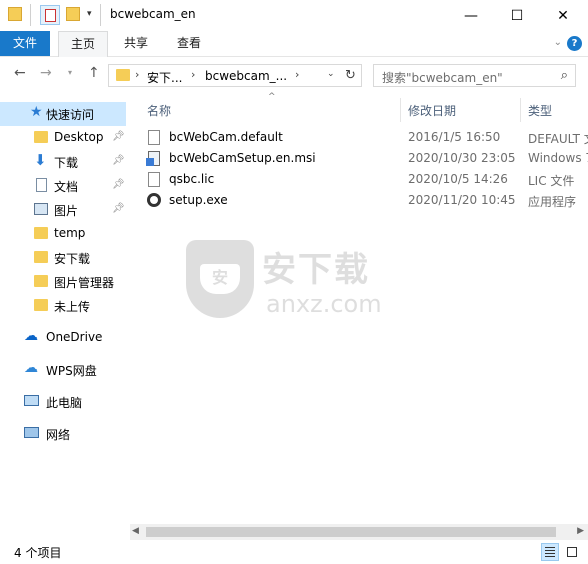  What do you see at coordinates (351, 532) in the screenshot?
I see `scrollbar-thumb` at bounding box center [351, 532].